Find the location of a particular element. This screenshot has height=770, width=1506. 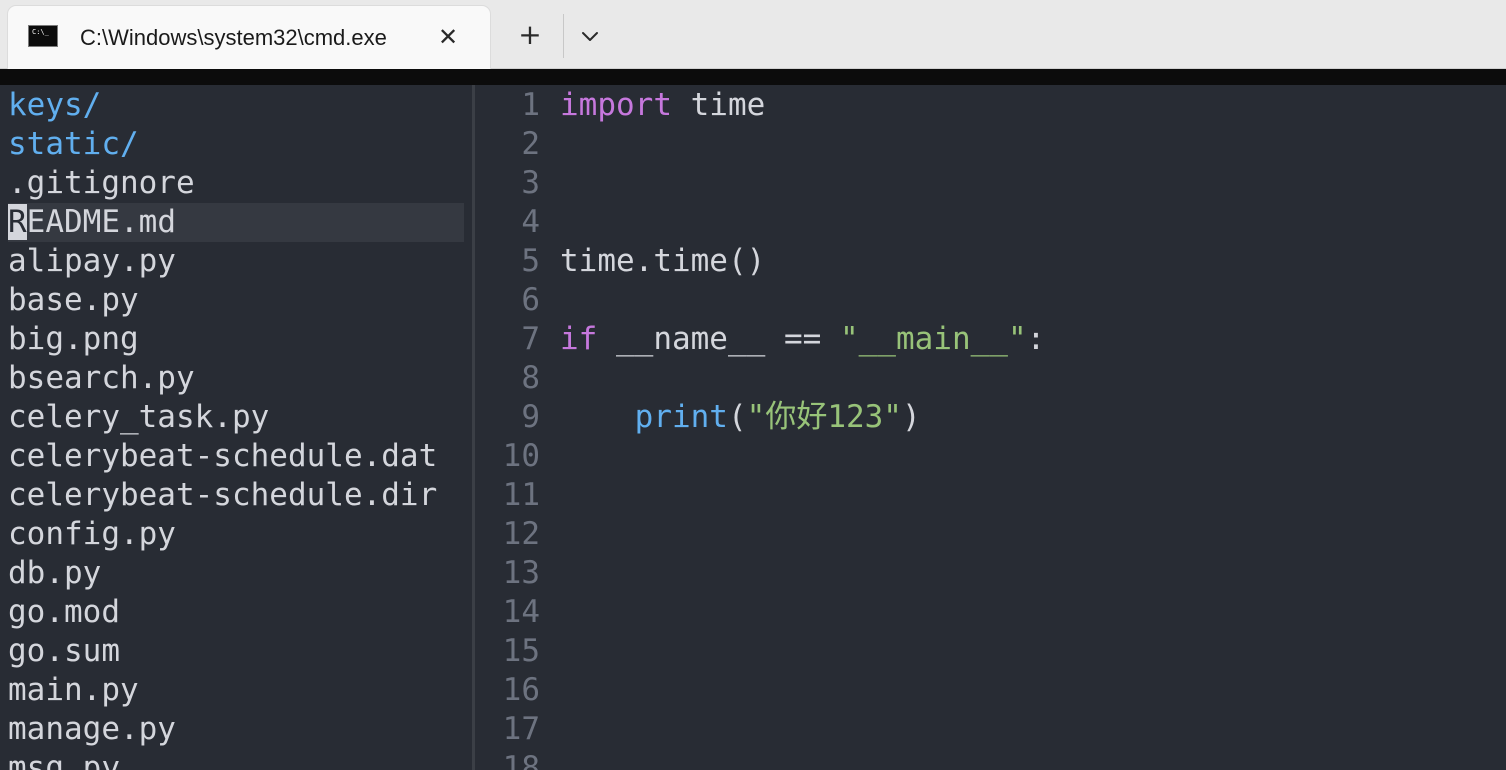

line-number: 3 is located at coordinates (530, 183).